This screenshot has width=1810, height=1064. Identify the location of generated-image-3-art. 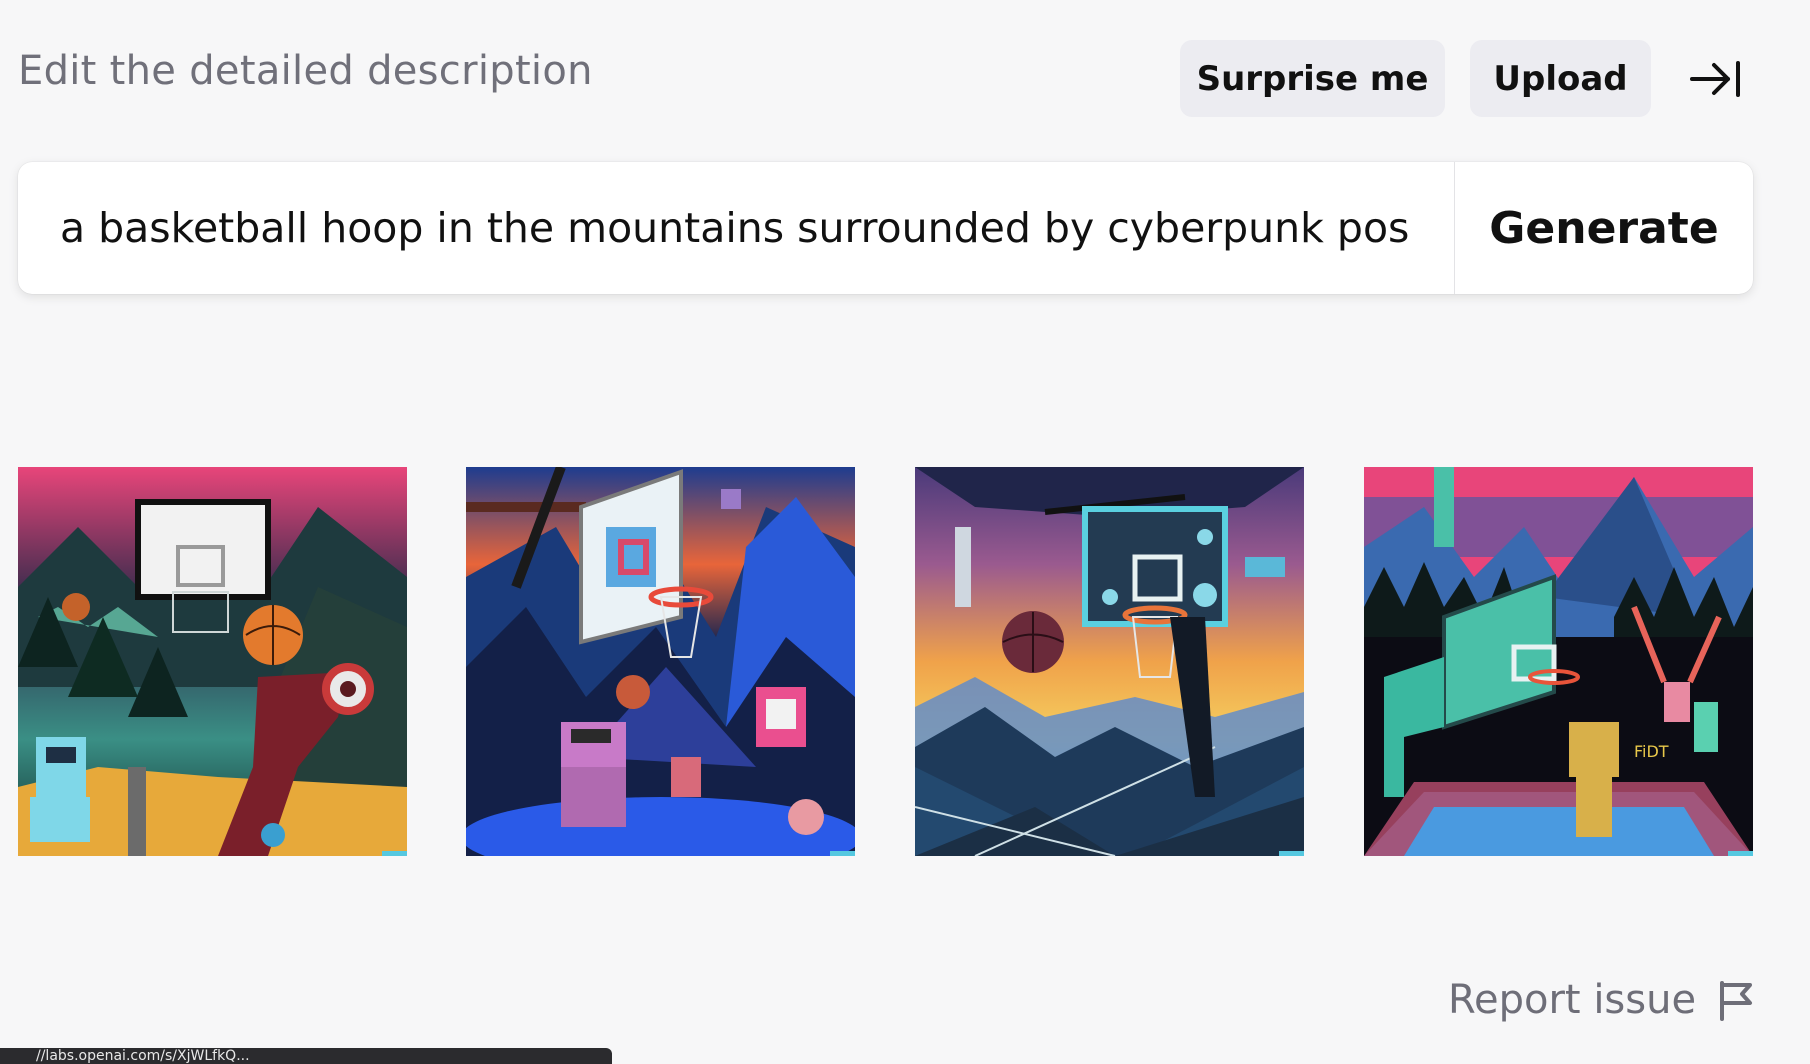
(1109, 661).